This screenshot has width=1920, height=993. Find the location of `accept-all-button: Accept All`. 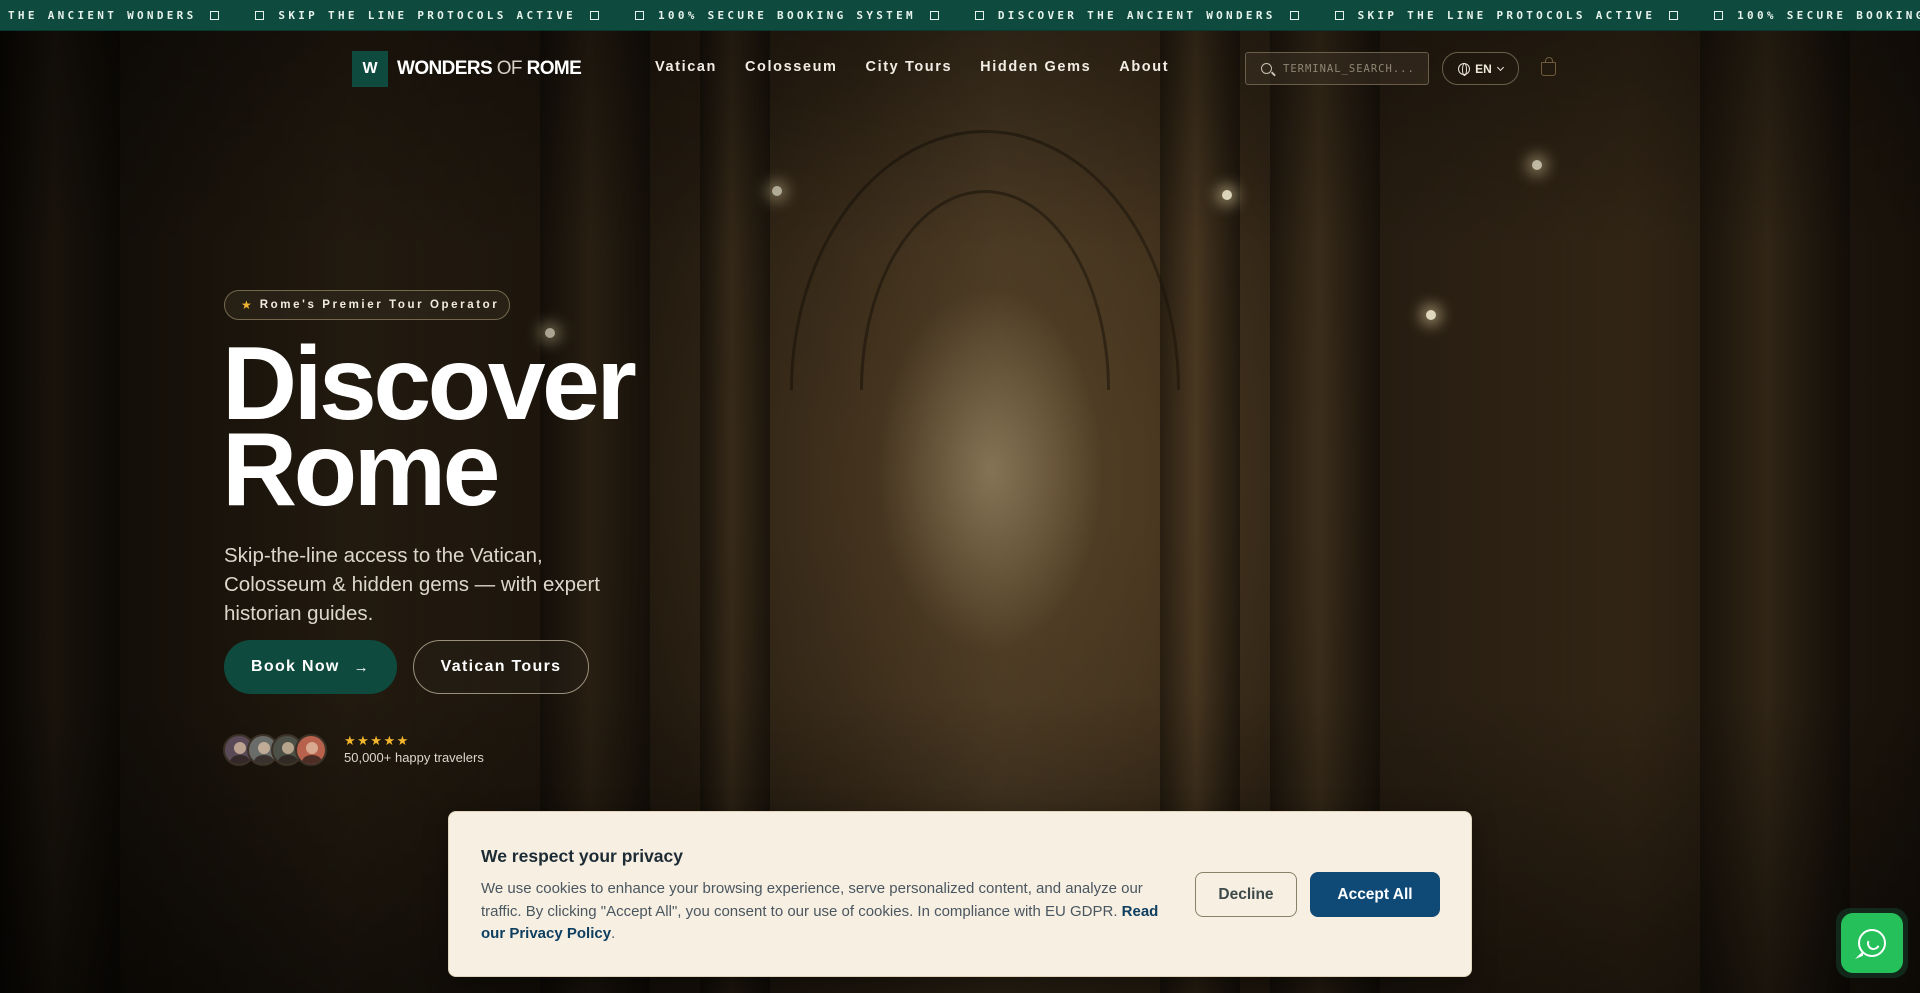

accept-all-button: Accept All is located at coordinates (1375, 894).